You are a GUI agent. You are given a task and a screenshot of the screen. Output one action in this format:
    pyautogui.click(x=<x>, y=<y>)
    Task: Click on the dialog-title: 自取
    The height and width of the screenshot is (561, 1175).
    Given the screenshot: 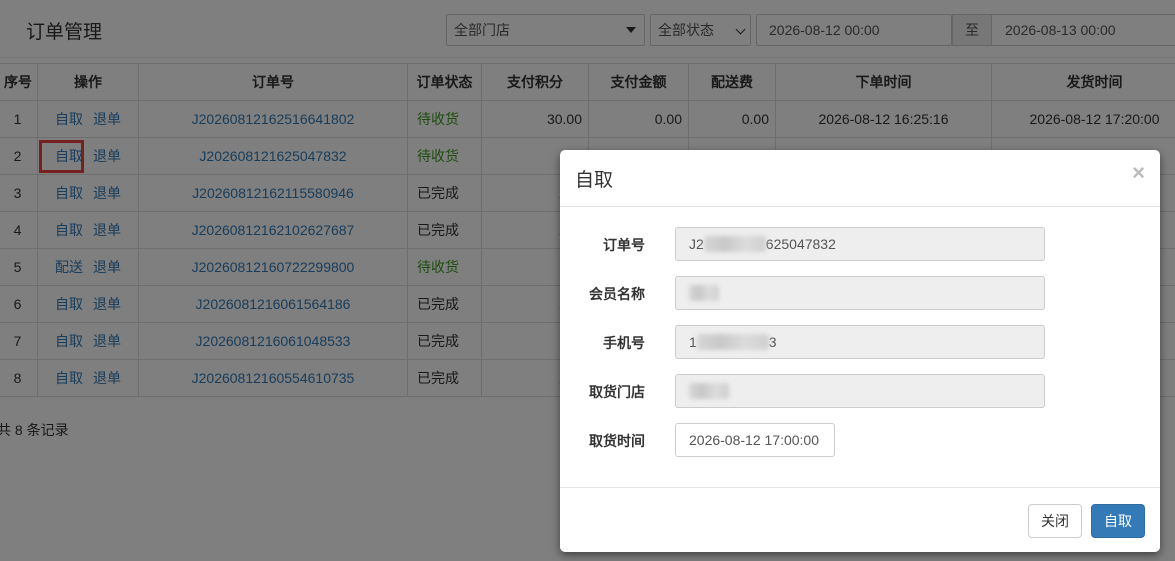 What is the action you would take?
    pyautogui.click(x=594, y=180)
    